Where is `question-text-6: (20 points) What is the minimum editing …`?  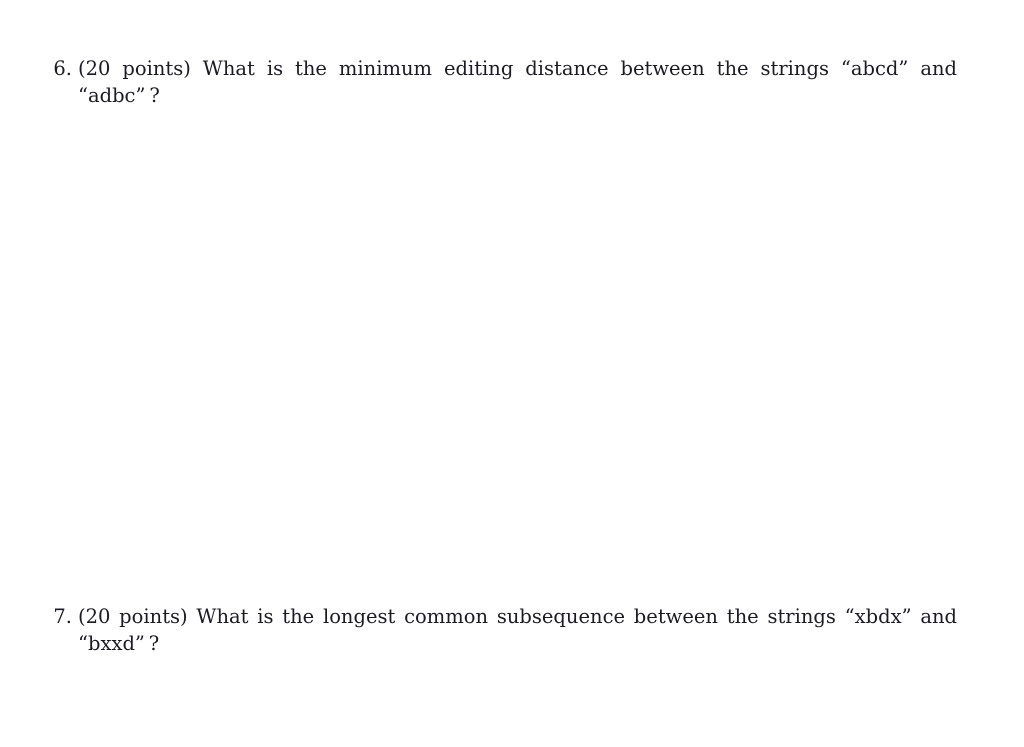
question-text-6: (20 points) What is the minimum editing … is located at coordinates (517, 82).